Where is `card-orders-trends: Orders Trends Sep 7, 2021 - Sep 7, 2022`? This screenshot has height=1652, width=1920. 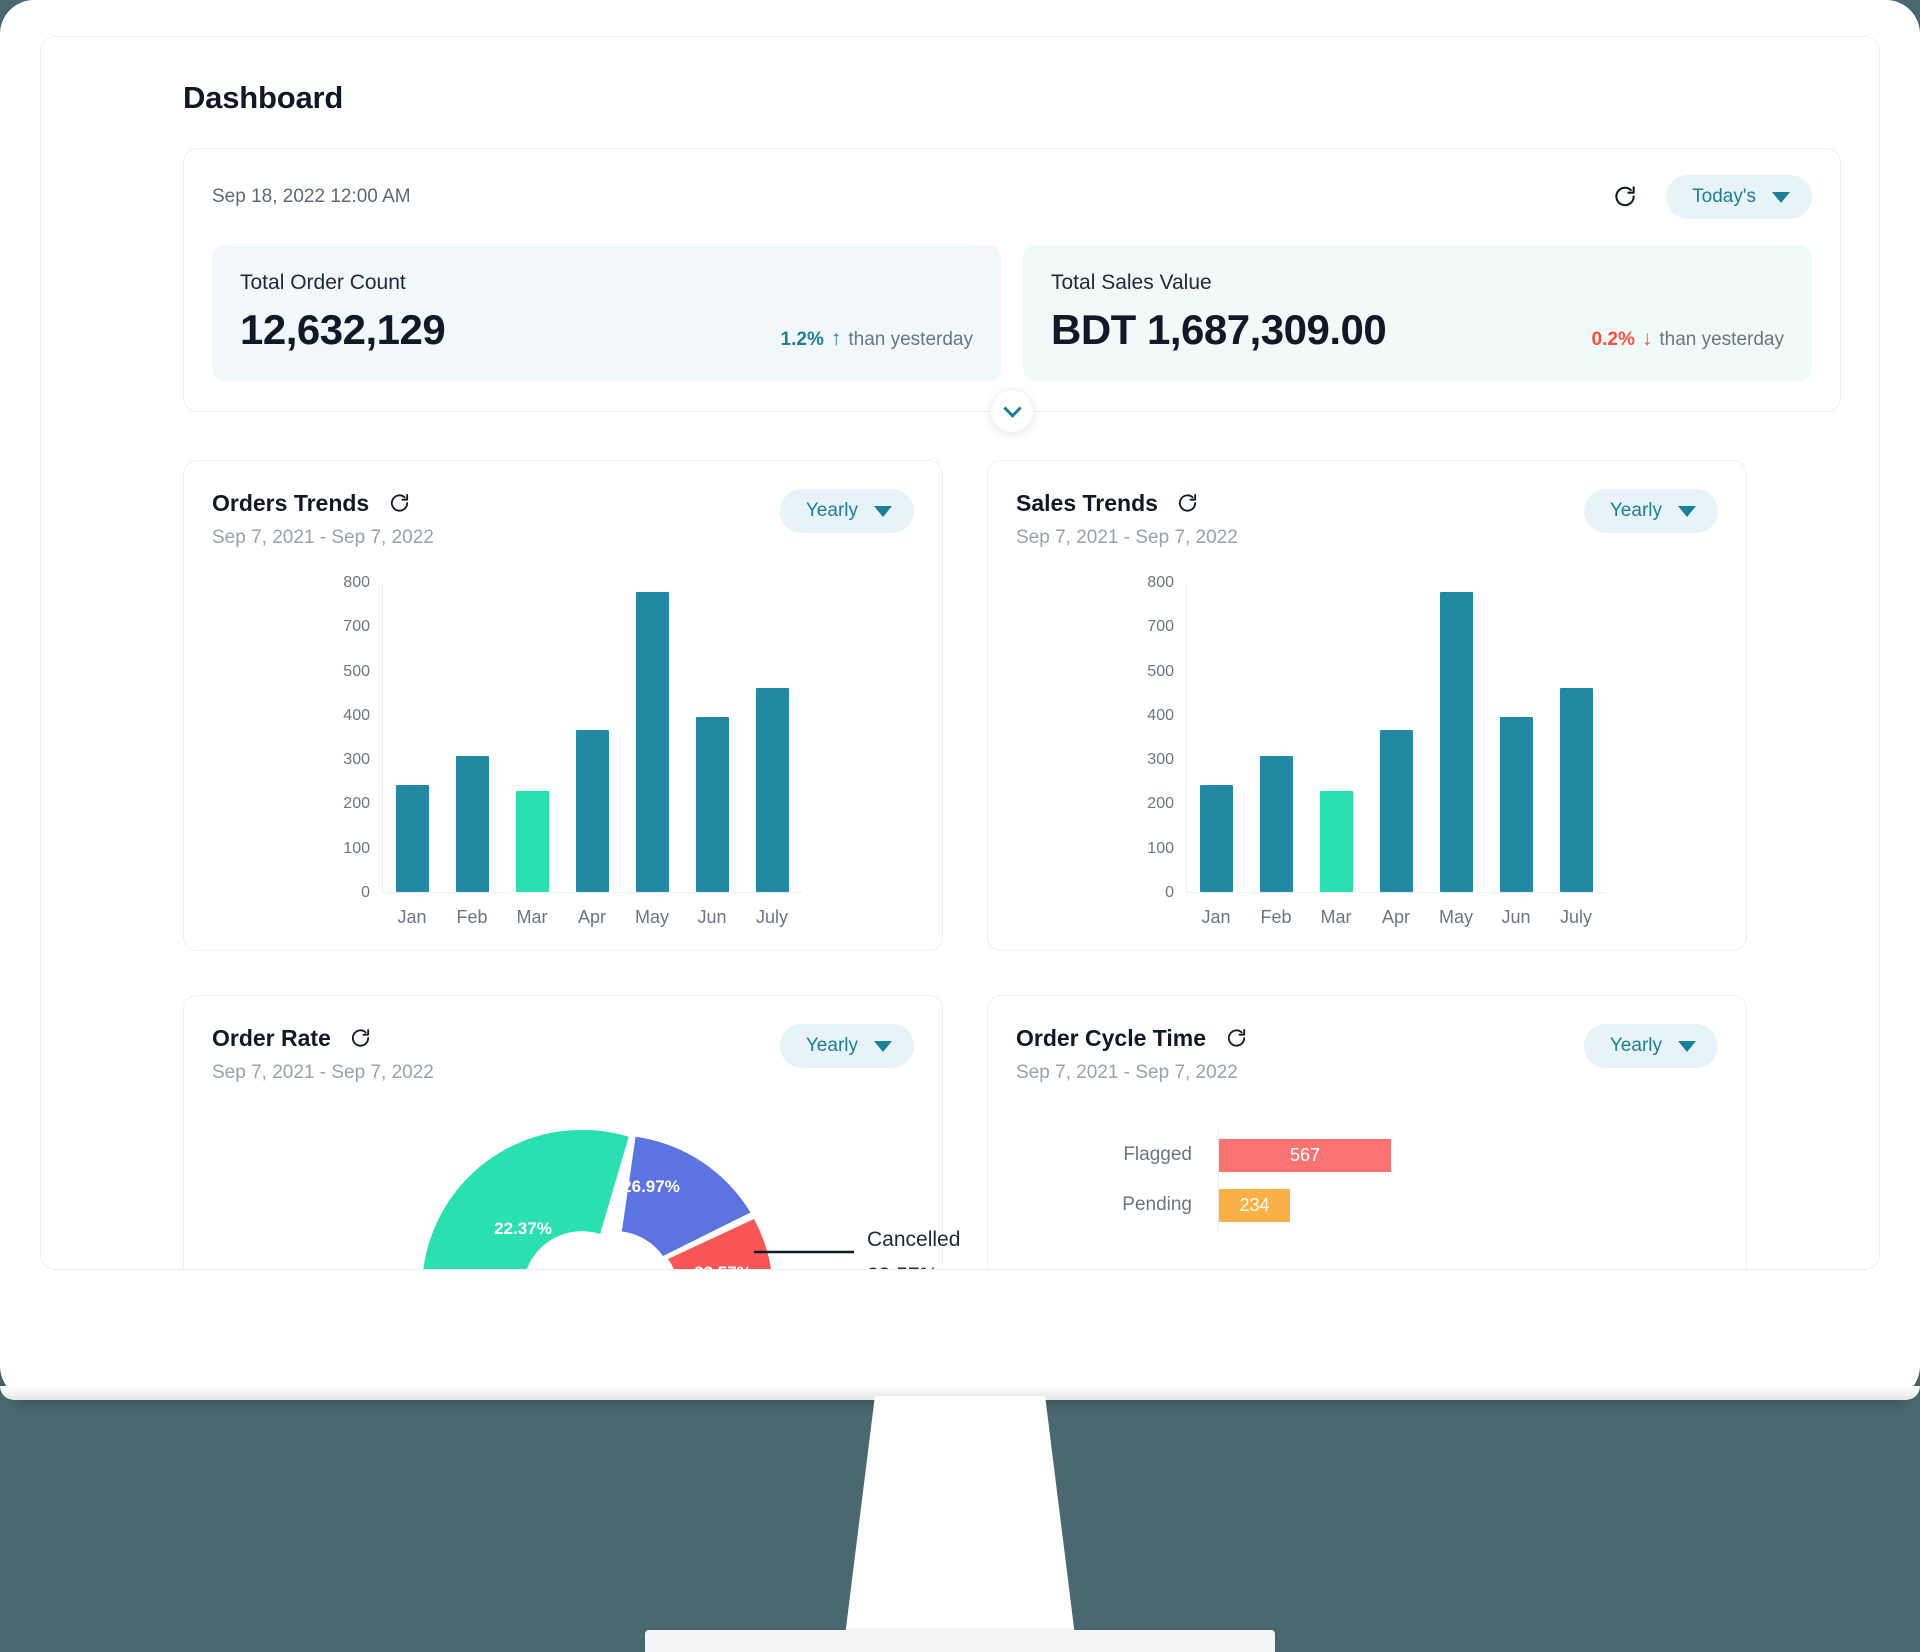 card-orders-trends: Orders Trends Sep 7, 2021 - Sep 7, 2022 is located at coordinates (563, 705).